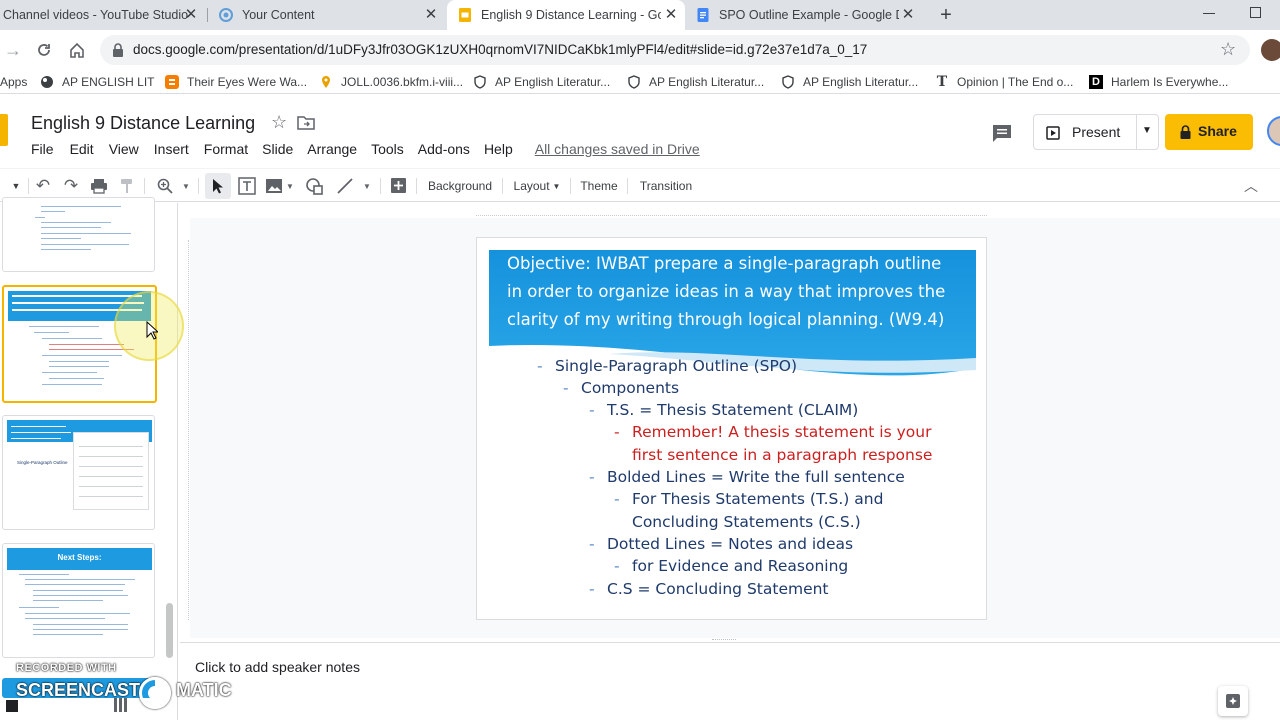 The width and height of the screenshot is (1280, 720). I want to click on menu-format: Format, so click(226, 149).